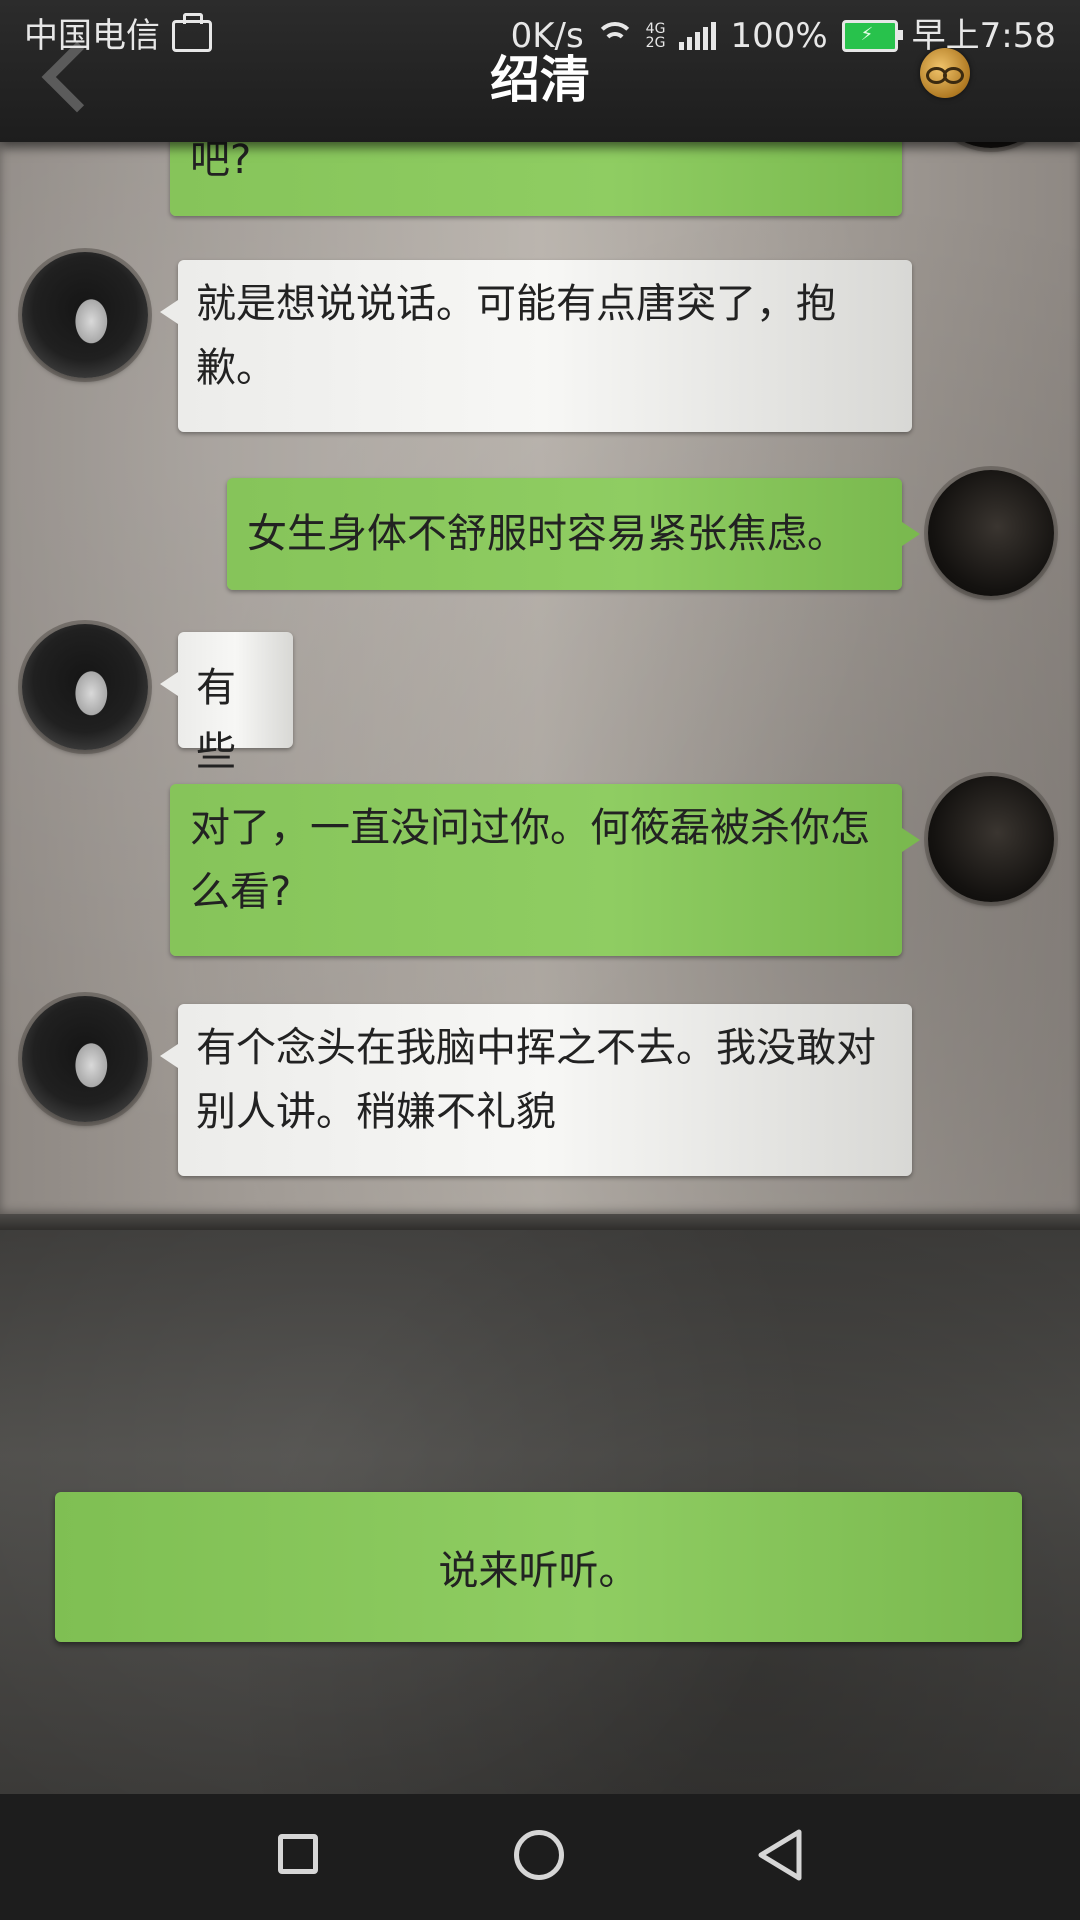  What do you see at coordinates (192, 32) in the screenshot?
I see `briefcase-icon` at bounding box center [192, 32].